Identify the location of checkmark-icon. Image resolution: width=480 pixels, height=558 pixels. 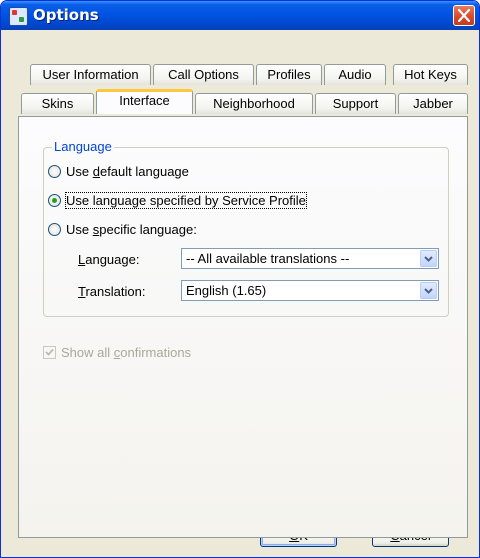
(49, 352).